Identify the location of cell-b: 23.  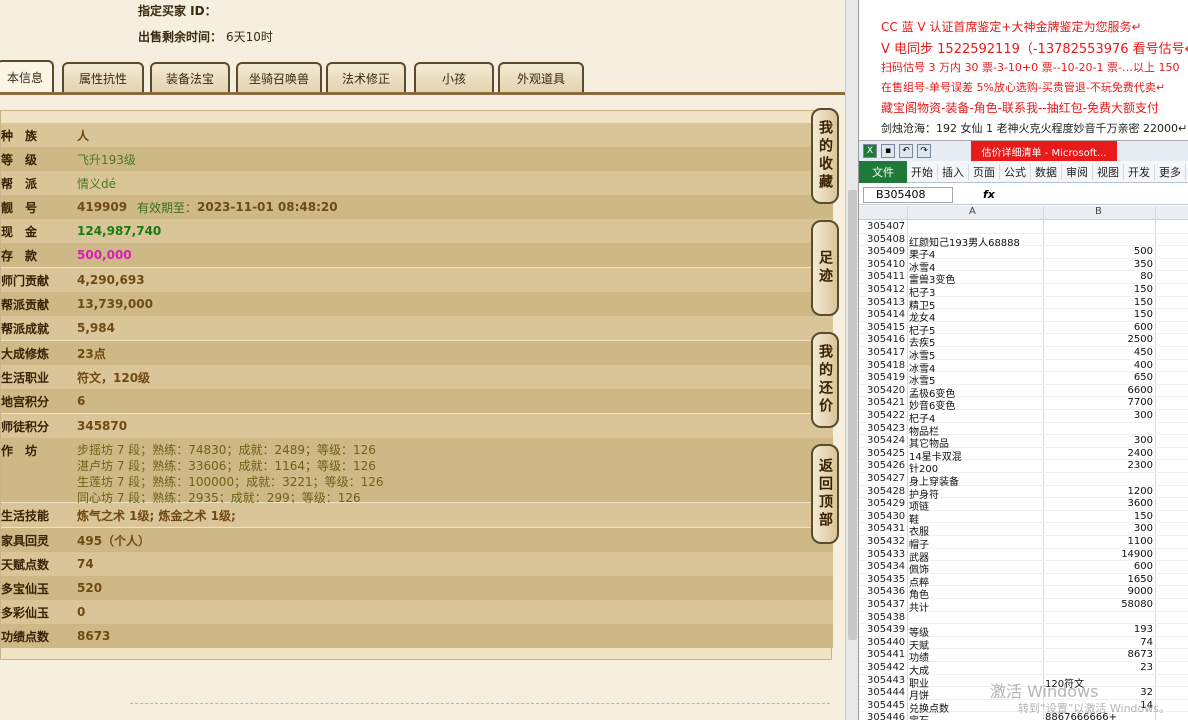
(1146, 667).